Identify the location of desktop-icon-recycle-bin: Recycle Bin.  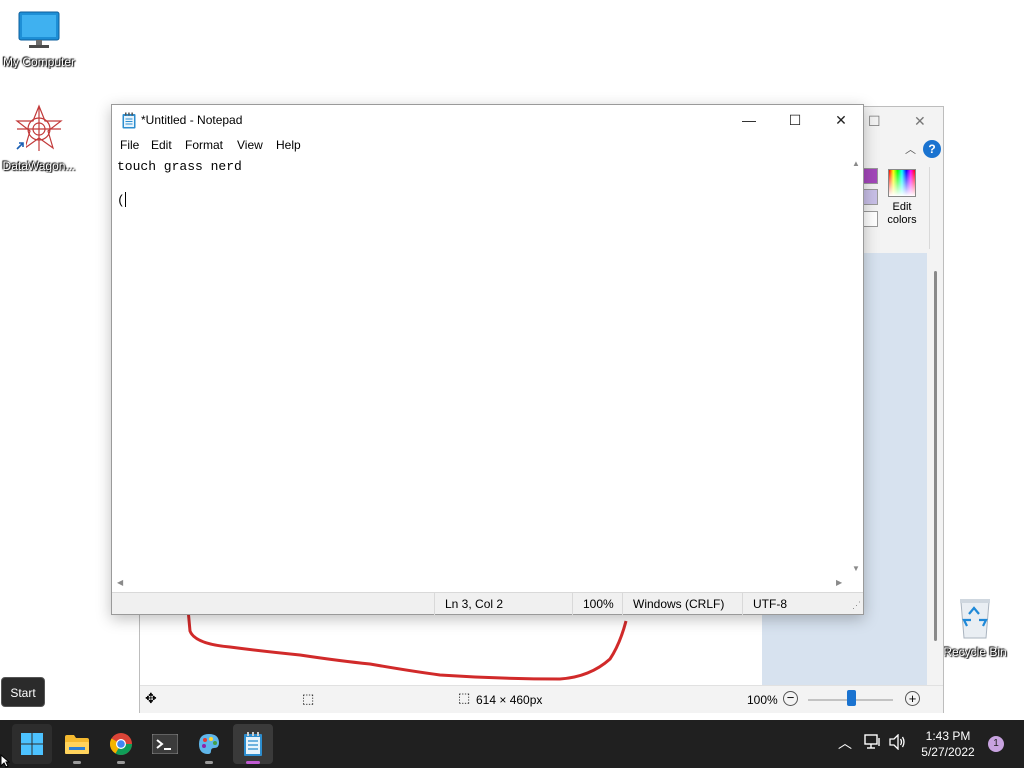
(975, 627).